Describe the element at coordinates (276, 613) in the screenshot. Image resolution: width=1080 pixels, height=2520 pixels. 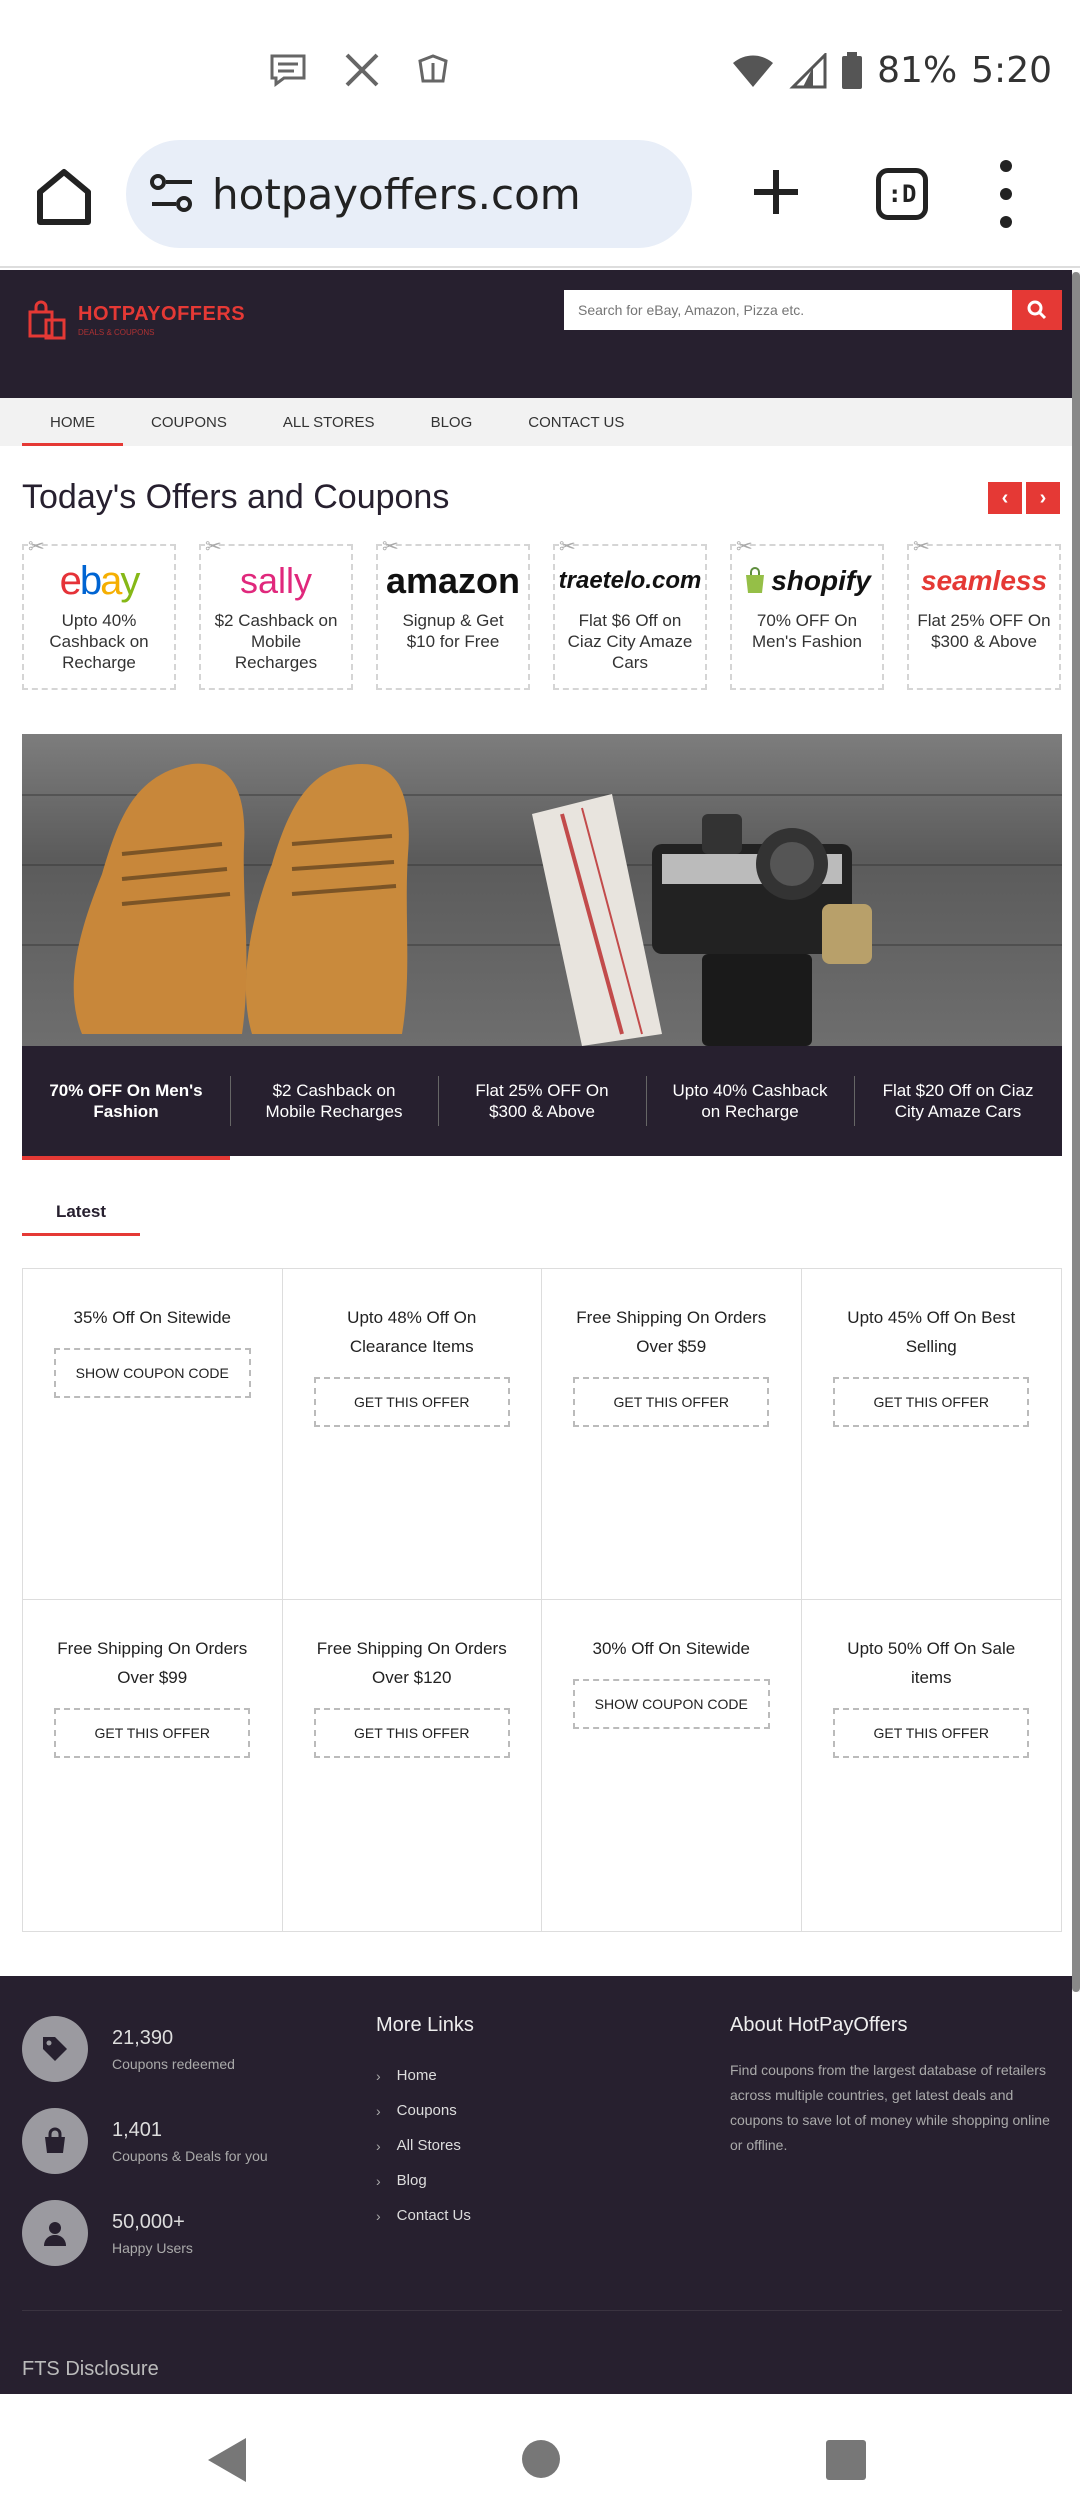
I see `offer-card: ✂ sally $2 Cashback on Mobile Recharges` at that location.